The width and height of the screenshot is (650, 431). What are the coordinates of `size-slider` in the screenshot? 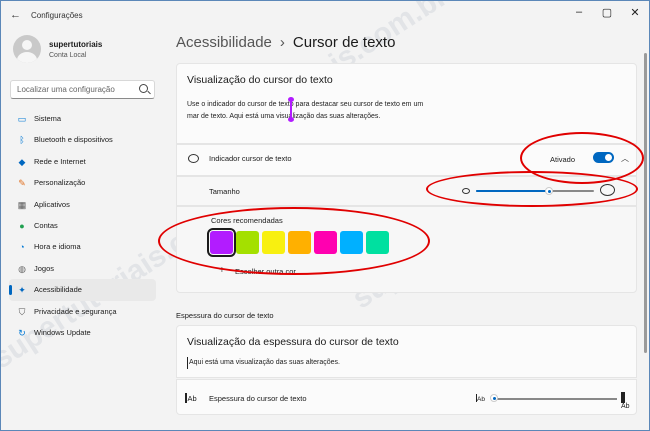 It's located at (539, 191).